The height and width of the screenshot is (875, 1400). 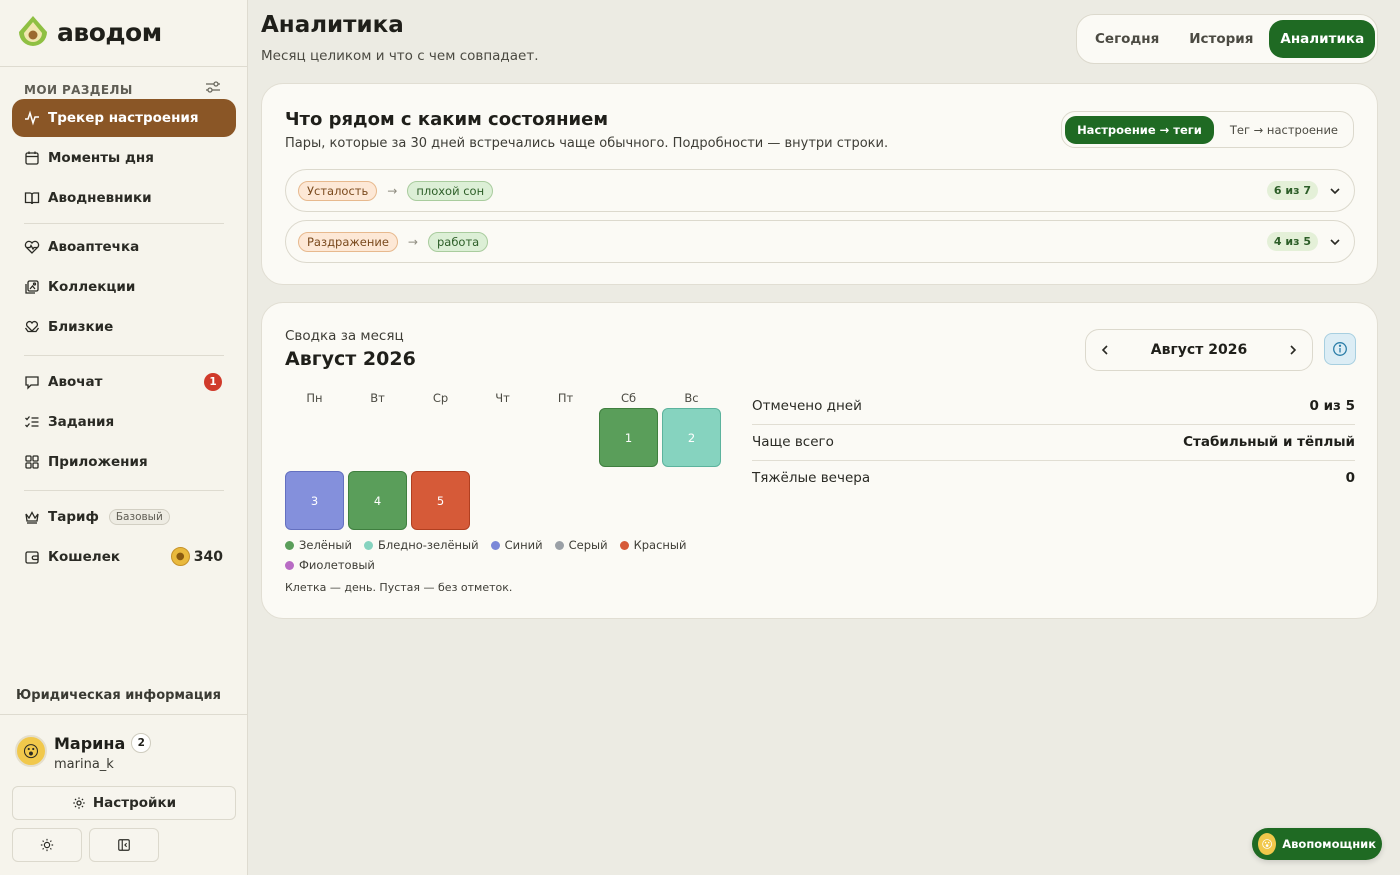 I want to click on view-tabs: Сегодня История Аналитика, so click(x=1227, y=39).